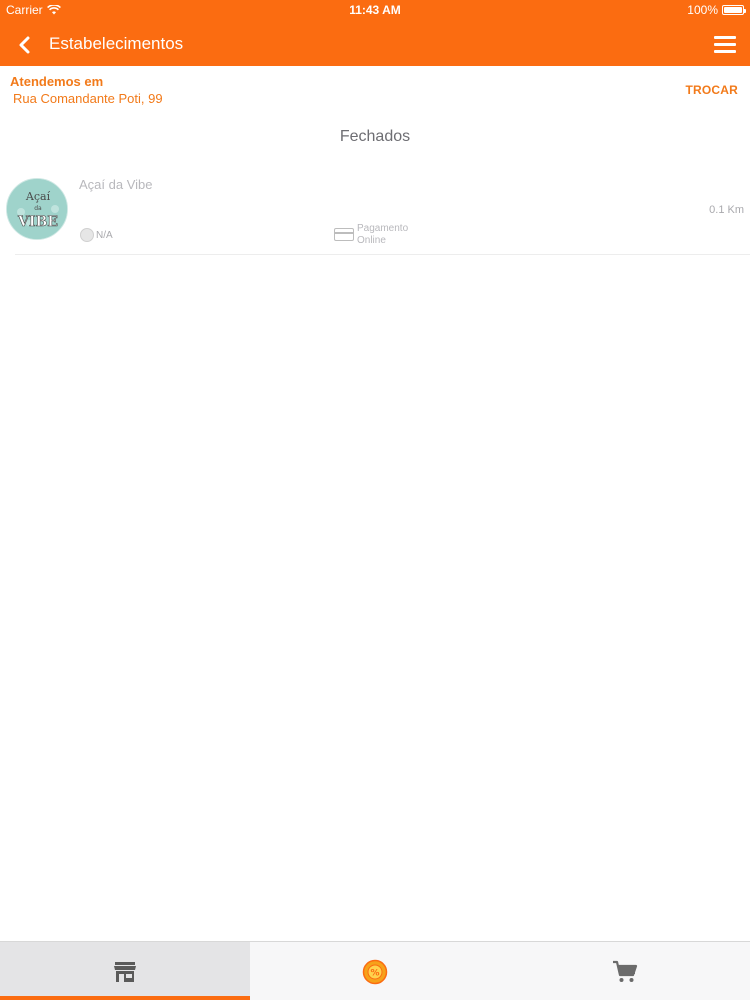 The image size is (750, 1000). I want to click on change-address-button: TROCAR, so click(711, 90).